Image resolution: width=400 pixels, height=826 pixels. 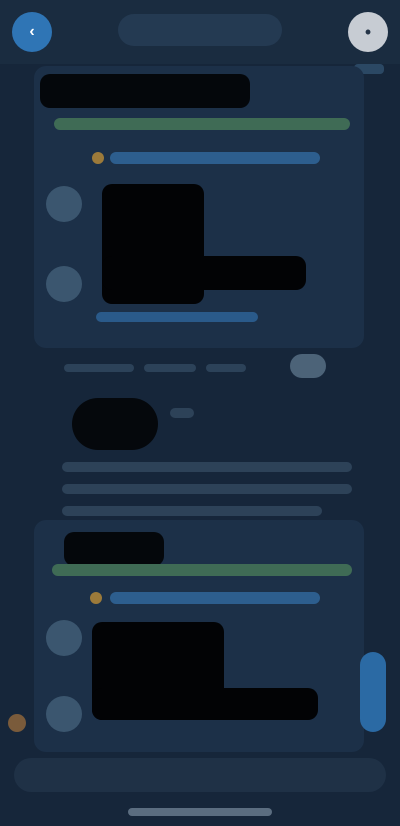 I want to click on profile-icon: •, so click(x=368, y=31).